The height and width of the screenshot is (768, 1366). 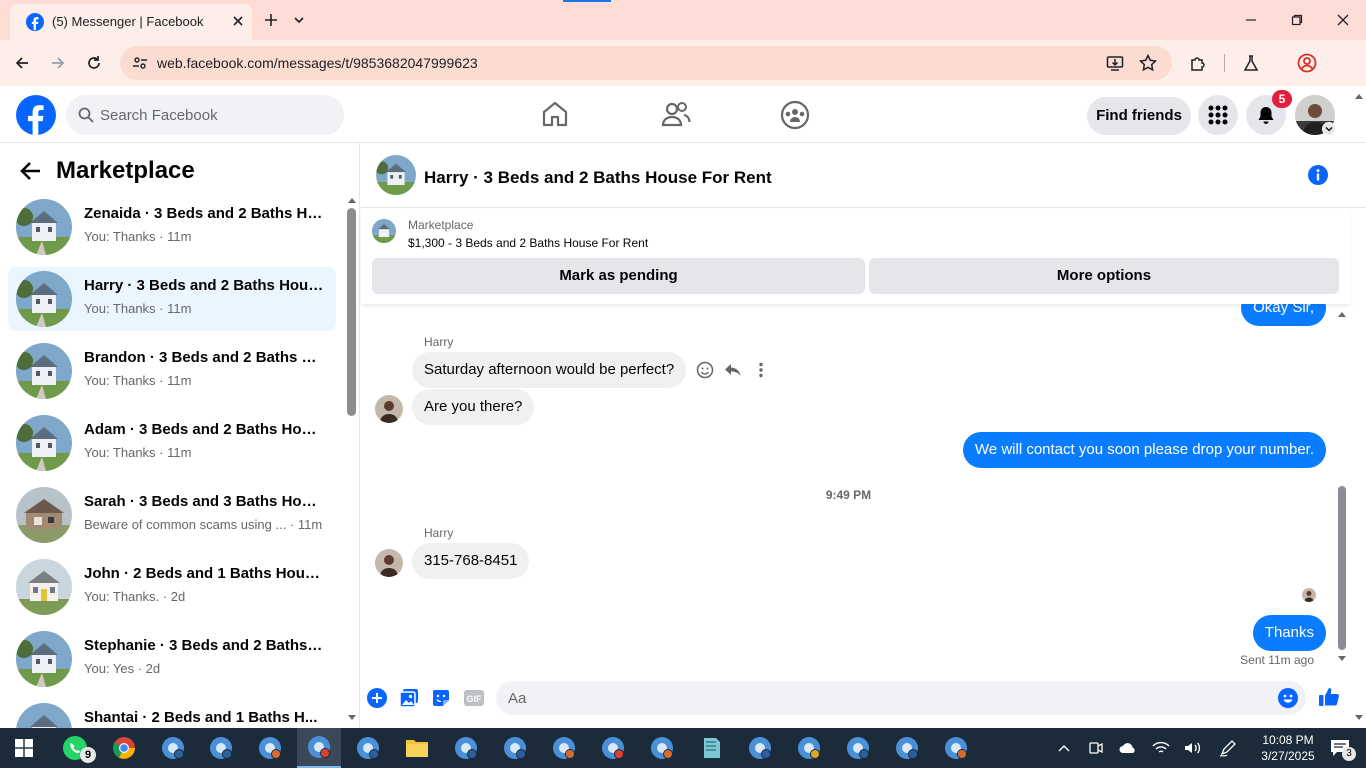 What do you see at coordinates (36, 115) in the screenshot?
I see `facebook-logo-icon` at bounding box center [36, 115].